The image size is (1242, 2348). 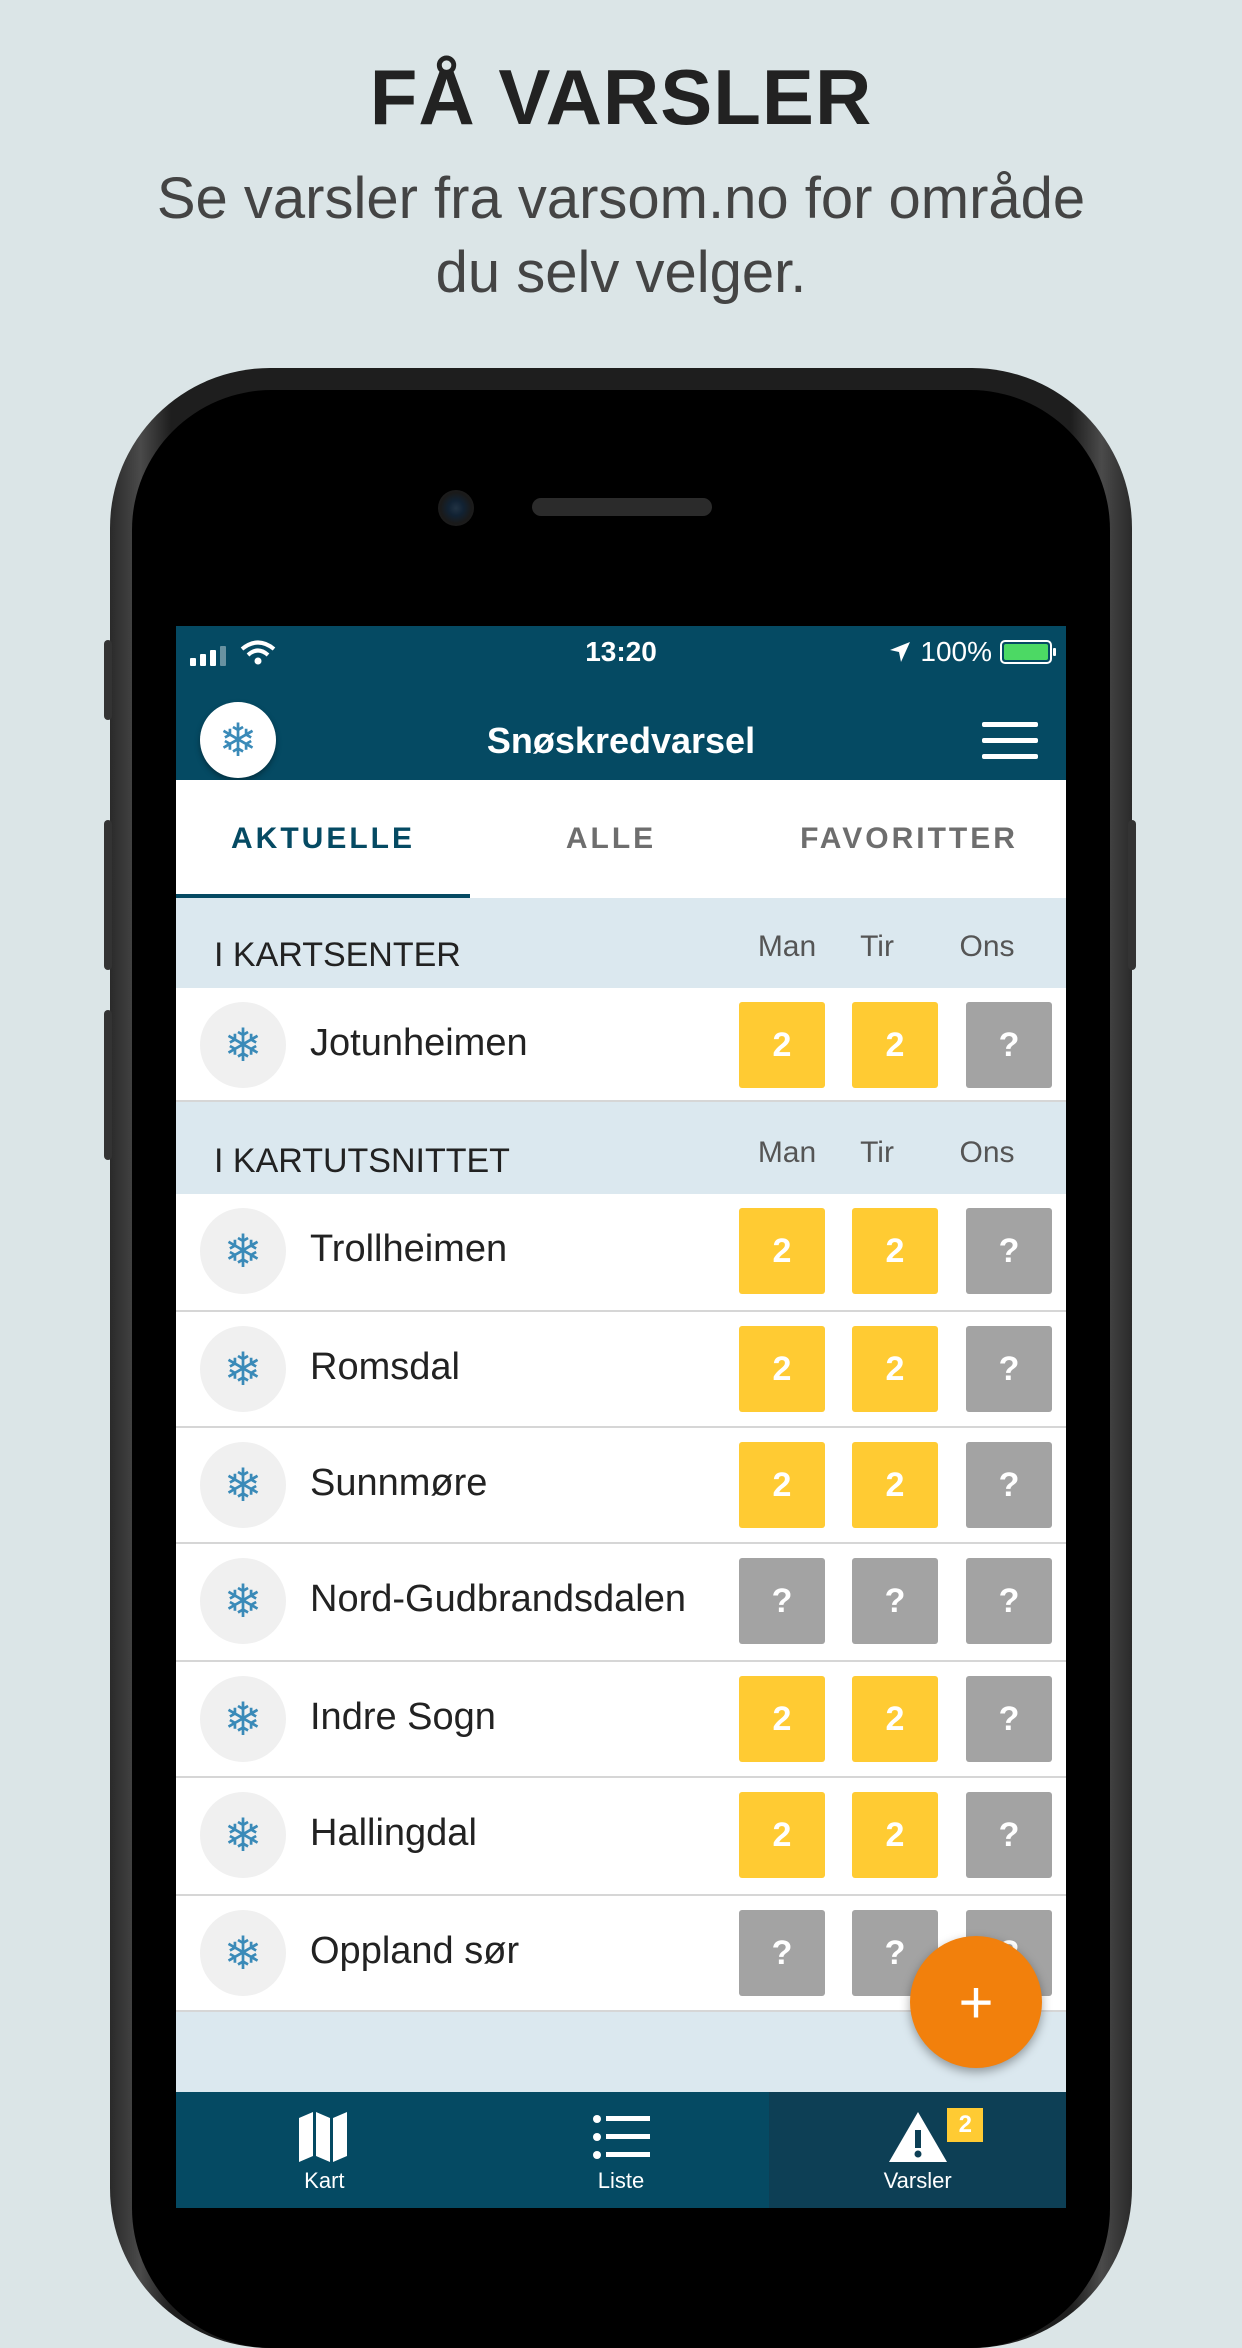 I want to click on status-bar: 13:20 100%, so click(x=621, y=654).